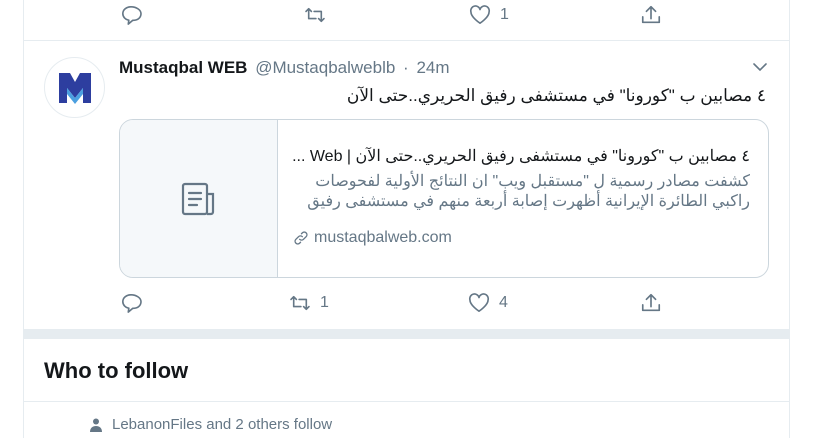 Image resolution: width=820 pixels, height=438 pixels. I want to click on like-button: 4, so click(488, 303).